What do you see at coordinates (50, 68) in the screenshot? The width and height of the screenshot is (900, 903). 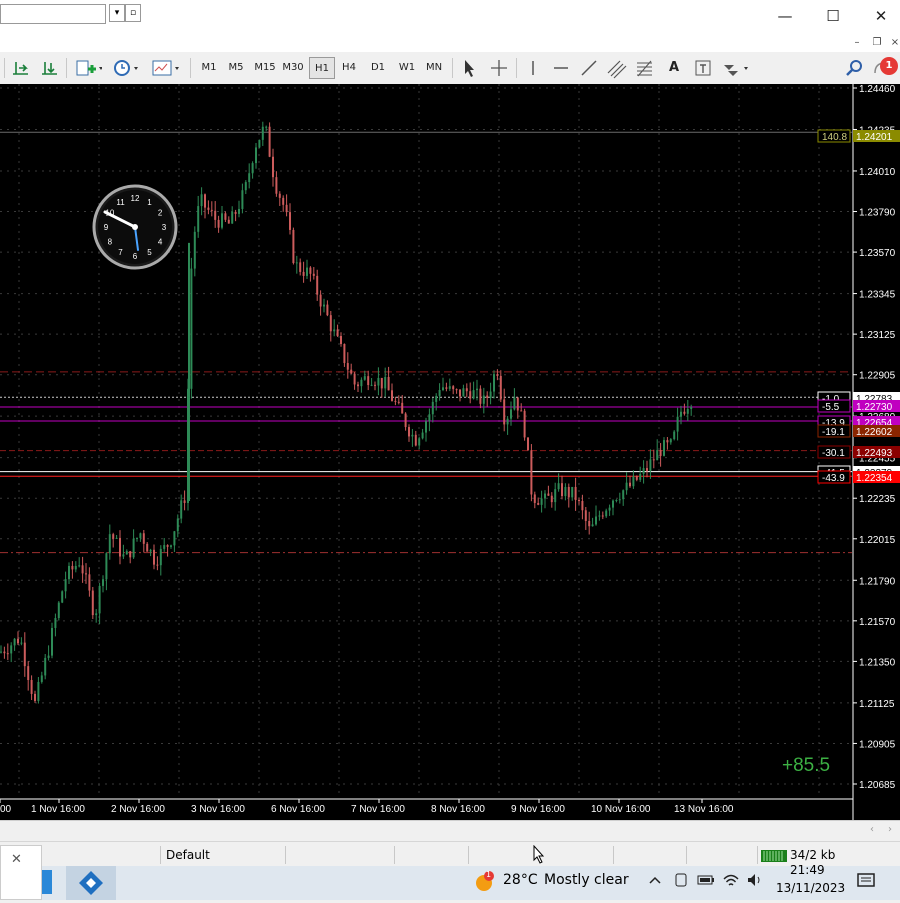 I see `chart-shift-icon` at bounding box center [50, 68].